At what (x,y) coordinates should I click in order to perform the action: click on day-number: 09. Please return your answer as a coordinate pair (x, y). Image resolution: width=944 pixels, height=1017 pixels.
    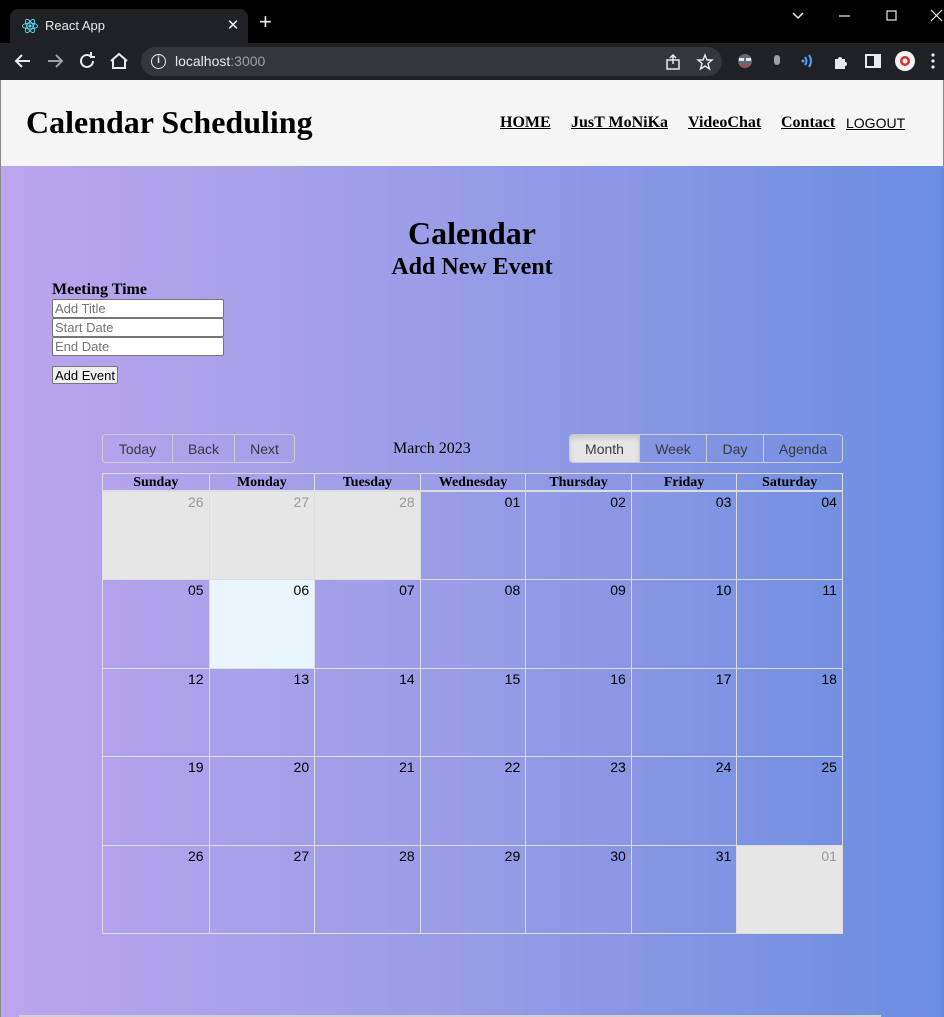
    Looking at the image, I should click on (618, 590).